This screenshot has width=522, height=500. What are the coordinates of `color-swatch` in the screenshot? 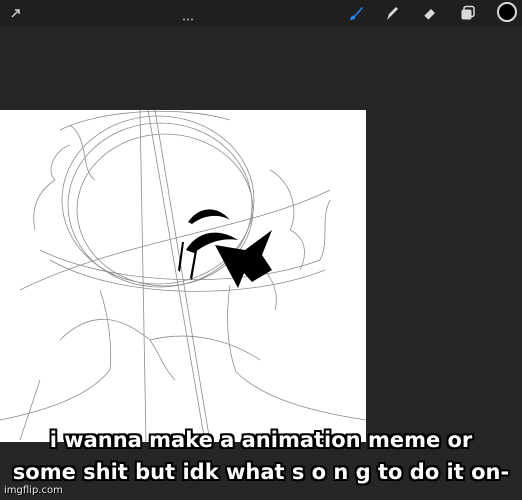 It's located at (507, 12).